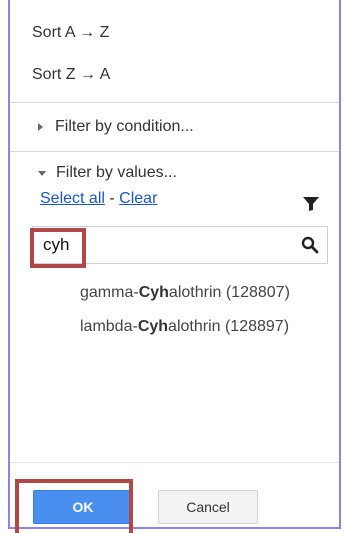 This screenshot has height=533, width=349. What do you see at coordinates (71, 75) in the screenshot?
I see `sort-z-to-a-item: Sort Z → A` at bounding box center [71, 75].